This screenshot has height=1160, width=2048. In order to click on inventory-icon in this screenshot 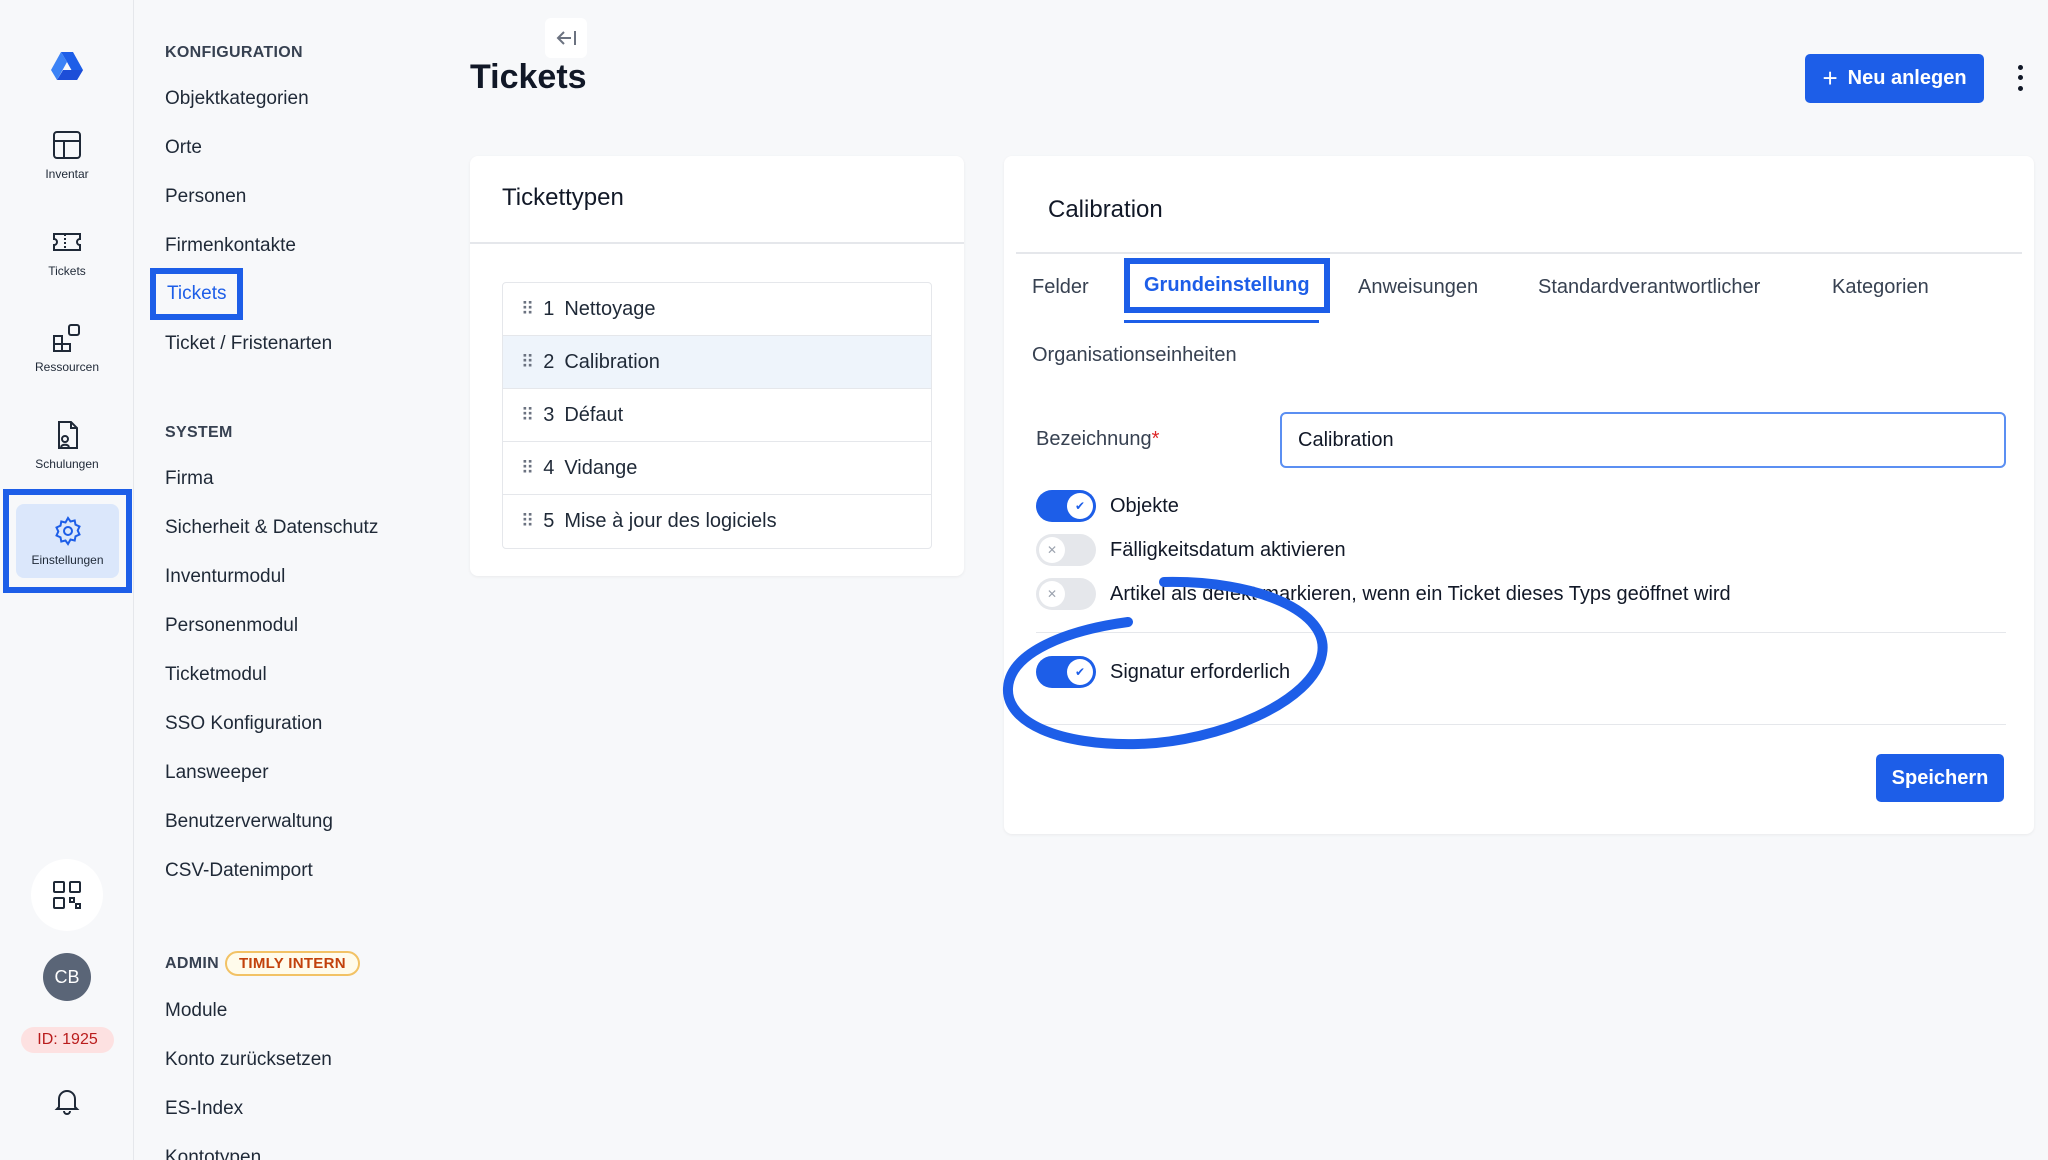, I will do `click(67, 145)`.